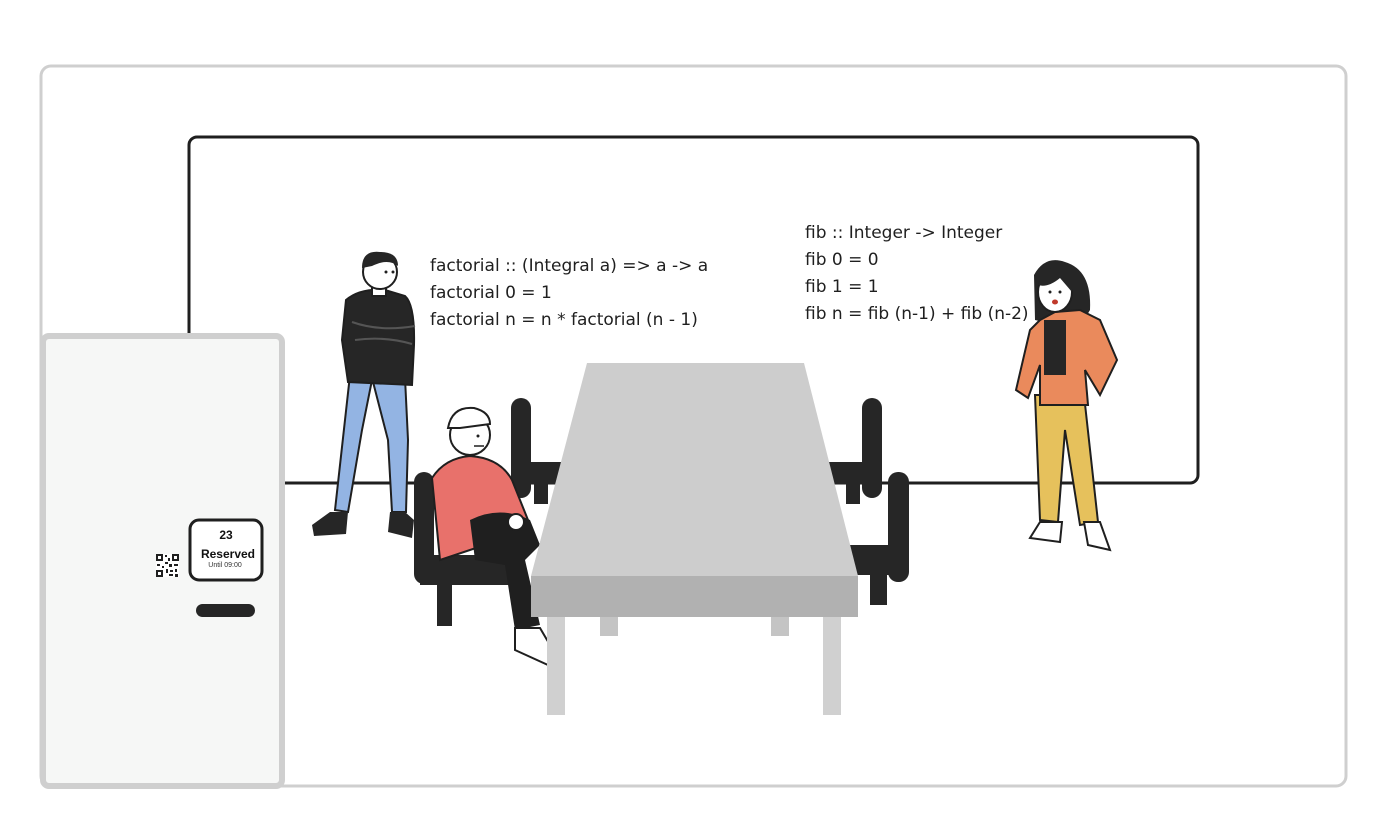 Image resolution: width=1386 pixels, height=825 pixels. Describe the element at coordinates (569, 266) in the screenshot. I see `code-line: factorial :: (Integral a) => a -> a` at that location.